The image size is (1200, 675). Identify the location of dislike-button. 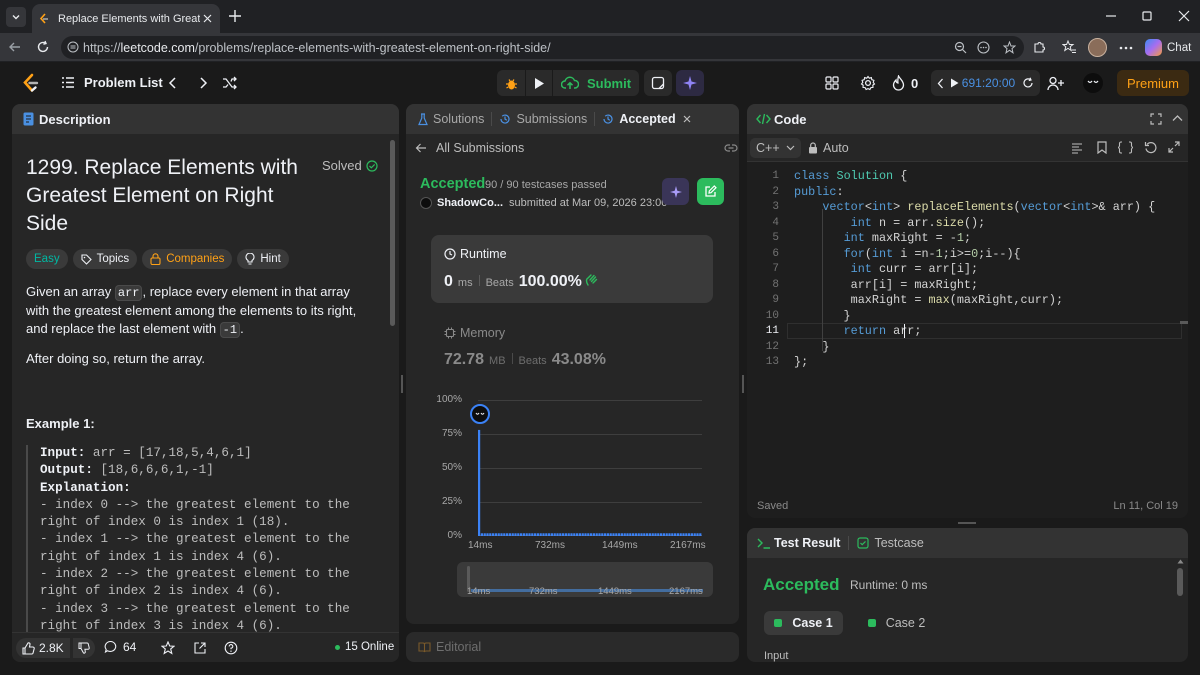
(84, 648).